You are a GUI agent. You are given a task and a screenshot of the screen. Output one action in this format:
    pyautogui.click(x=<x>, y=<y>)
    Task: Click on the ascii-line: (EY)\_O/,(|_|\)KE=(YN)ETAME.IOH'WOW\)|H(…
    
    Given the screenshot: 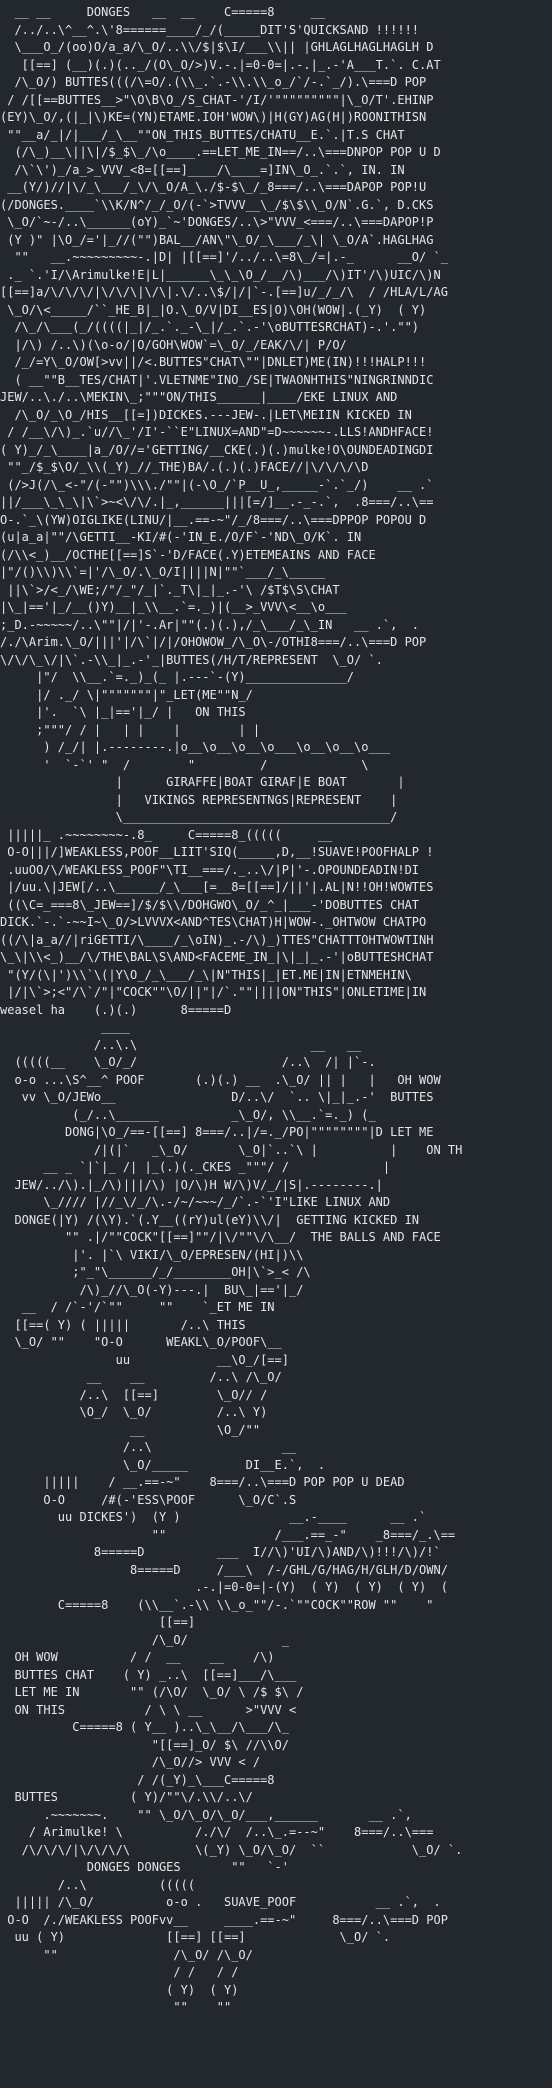 What is the action you would take?
    pyautogui.click(x=213, y=117)
    